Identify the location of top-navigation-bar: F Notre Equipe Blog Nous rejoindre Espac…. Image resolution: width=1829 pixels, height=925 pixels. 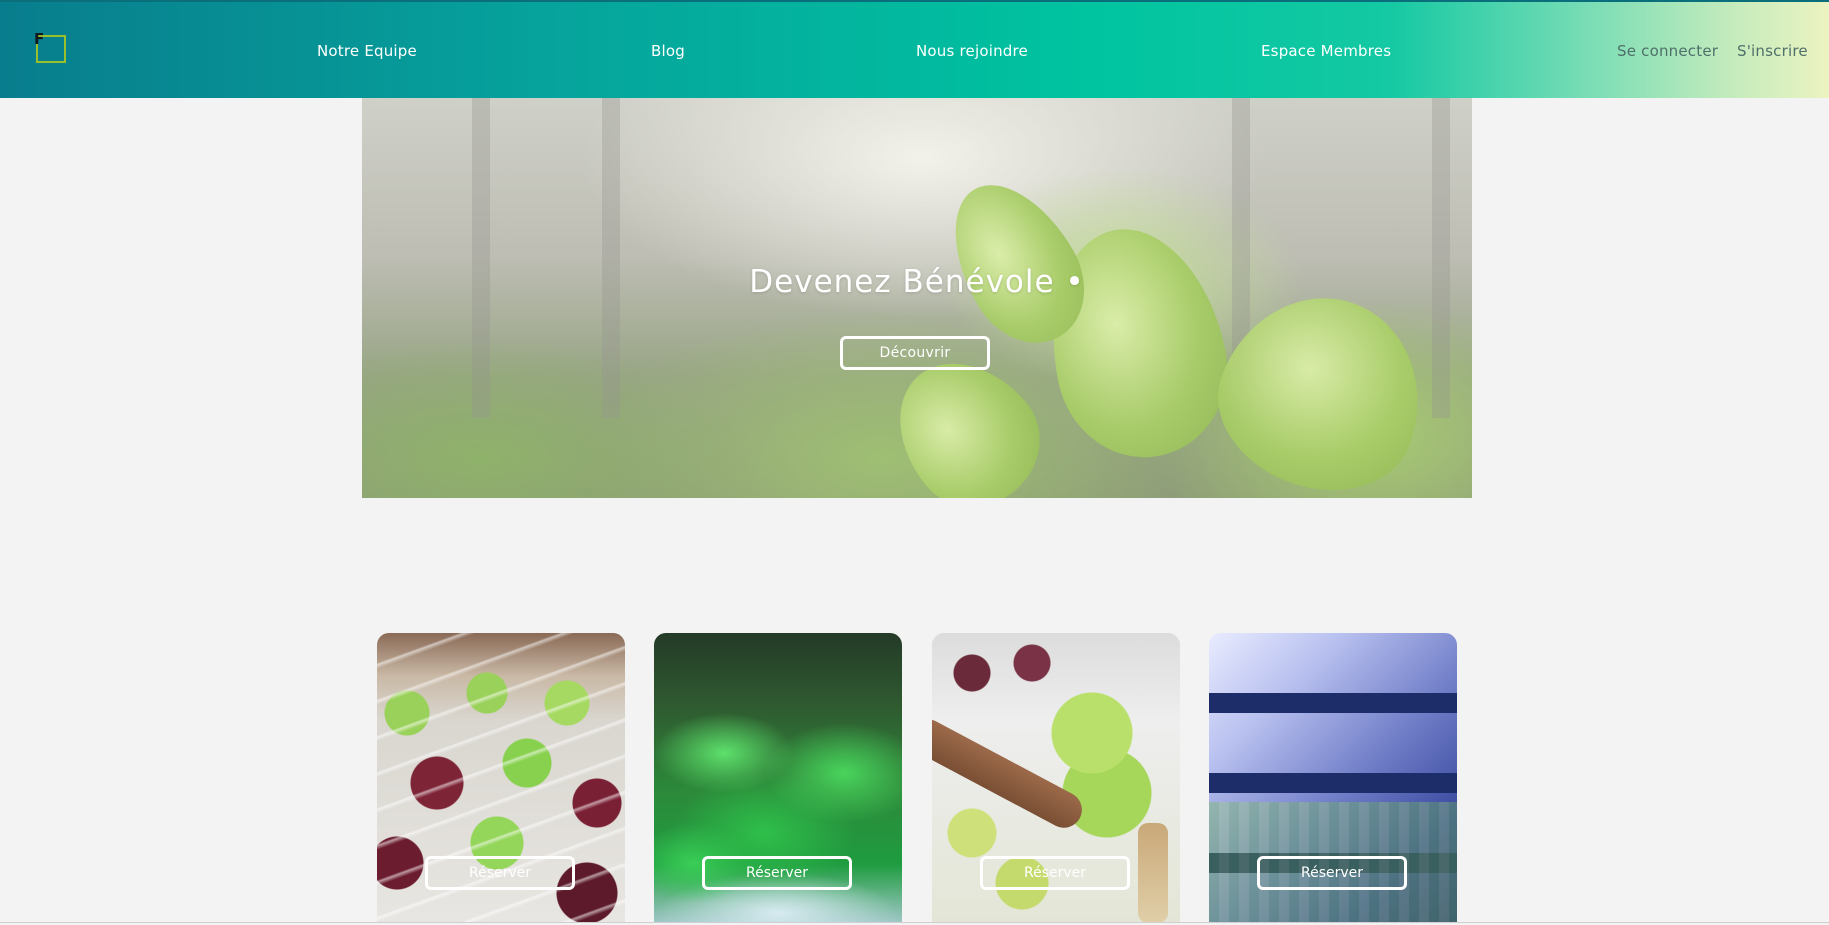
(914, 49).